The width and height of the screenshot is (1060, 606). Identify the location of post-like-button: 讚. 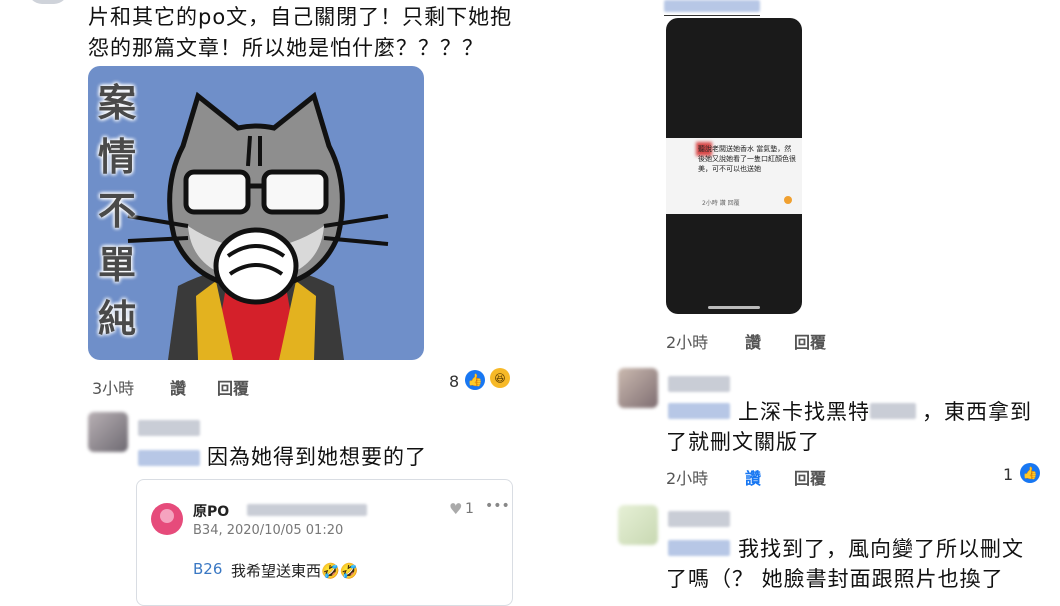
(753, 341).